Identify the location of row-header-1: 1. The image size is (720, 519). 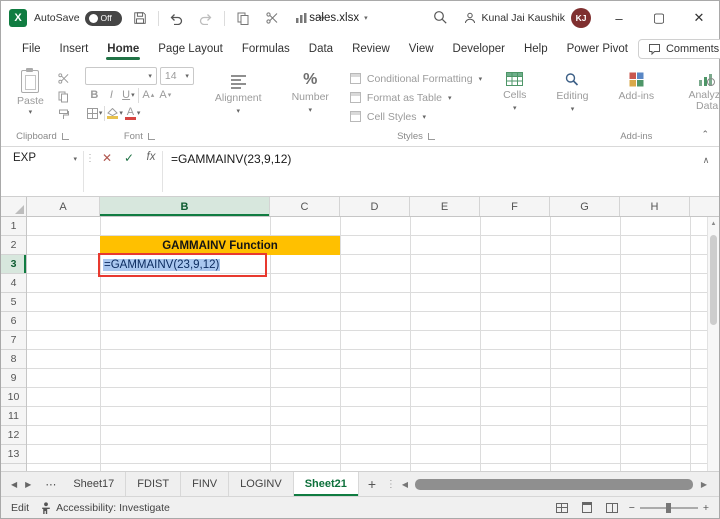
(13, 226).